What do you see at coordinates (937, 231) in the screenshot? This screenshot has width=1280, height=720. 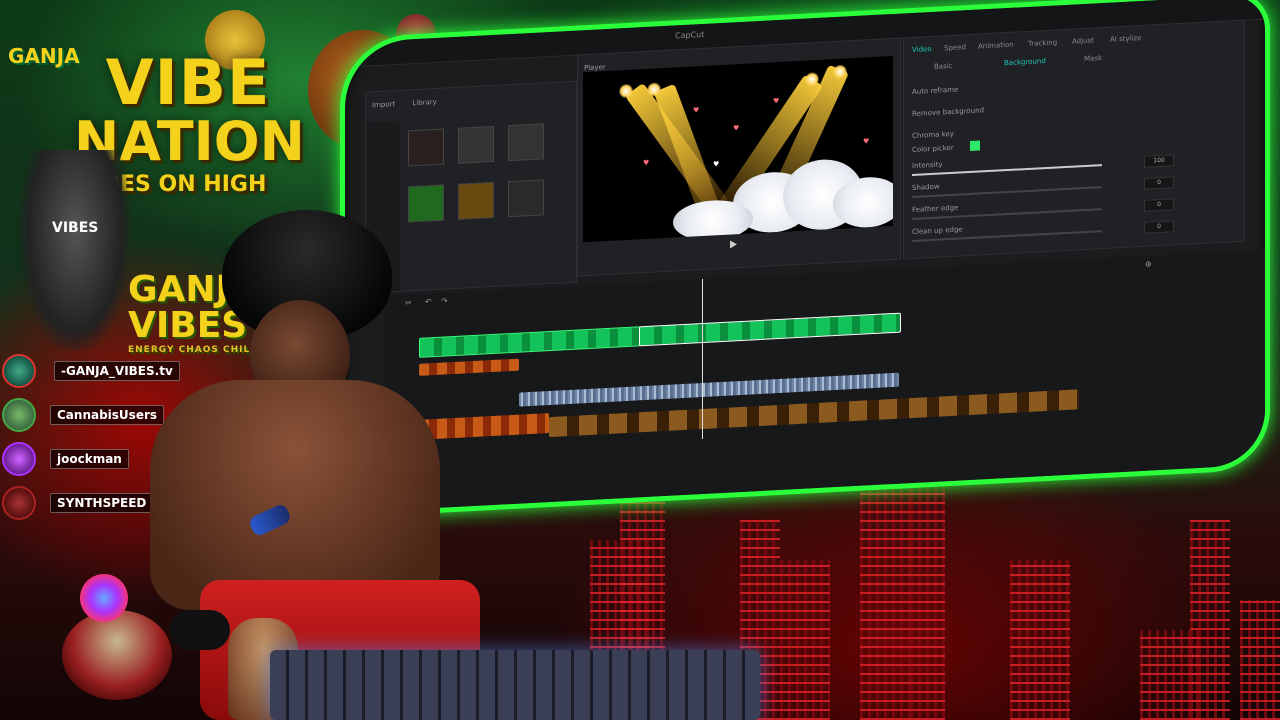 I see `prop-clean-up-edge: Clean up edge` at bounding box center [937, 231].